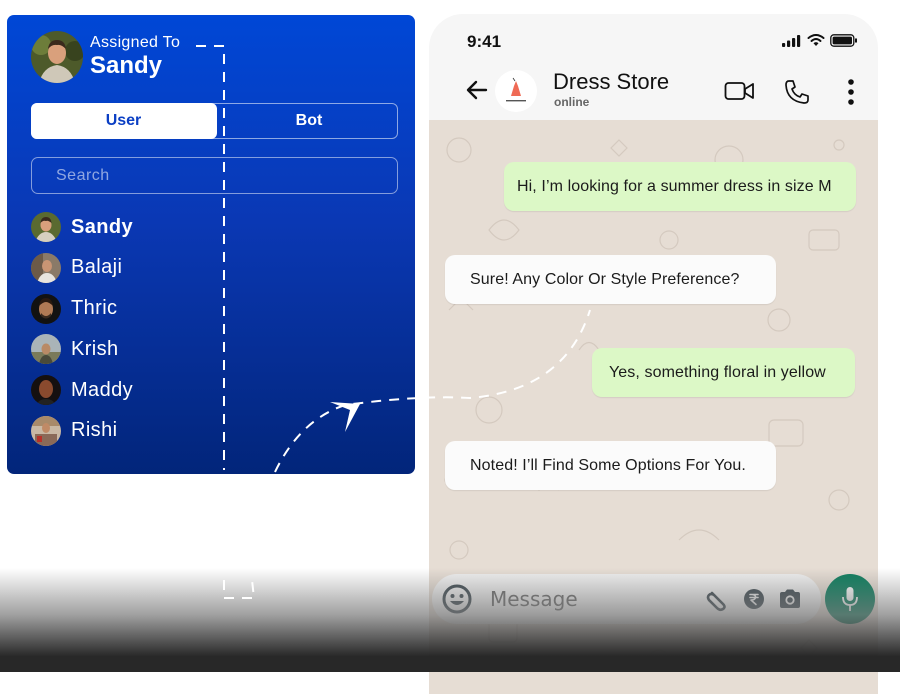 This screenshot has width=900, height=694. Describe the element at coordinates (717, 600) in the screenshot. I see `attachment-icon` at that location.